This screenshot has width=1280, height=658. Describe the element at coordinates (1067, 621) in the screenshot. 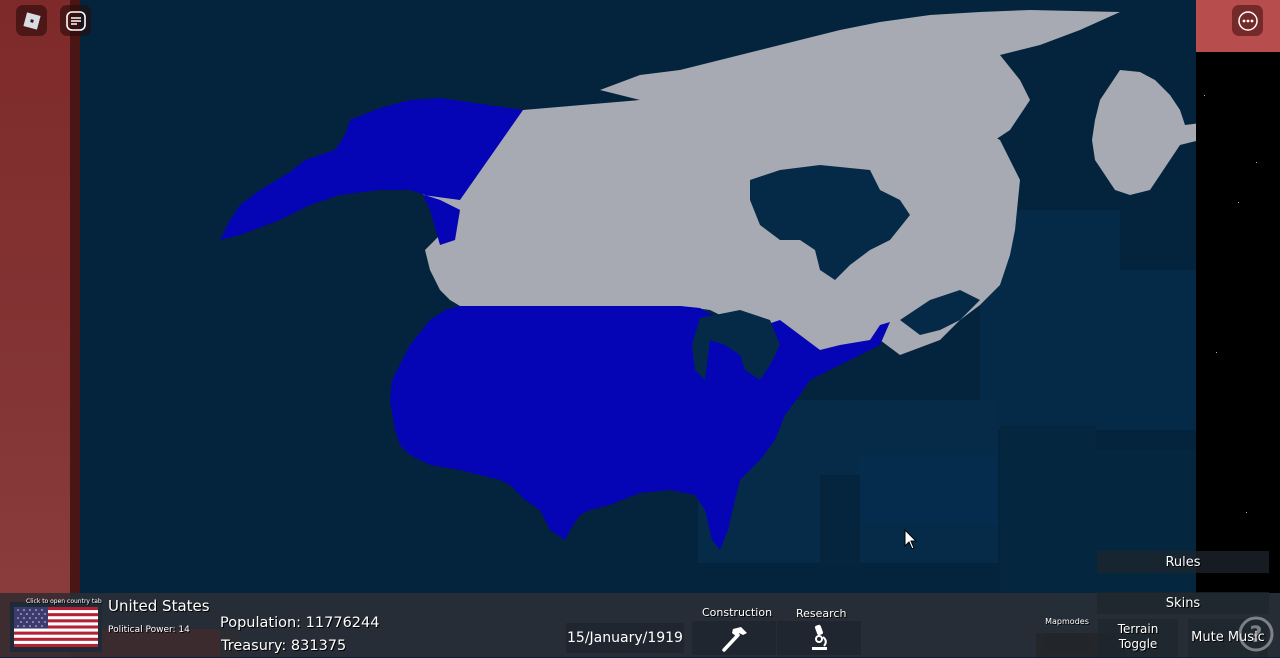

I see `mapmodes-label: Mapmodes` at that location.